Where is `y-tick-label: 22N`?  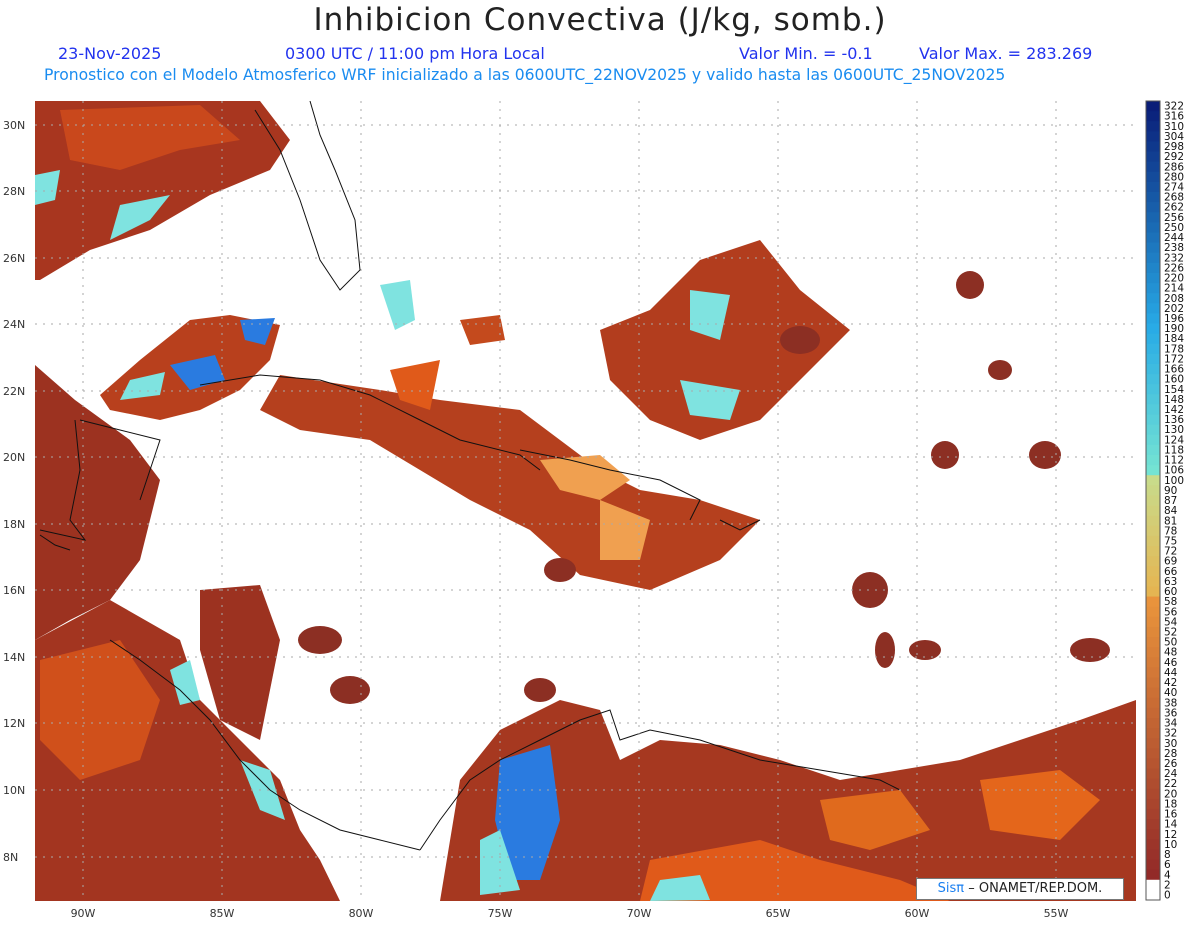
y-tick-label: 22N is located at coordinates (14, 391).